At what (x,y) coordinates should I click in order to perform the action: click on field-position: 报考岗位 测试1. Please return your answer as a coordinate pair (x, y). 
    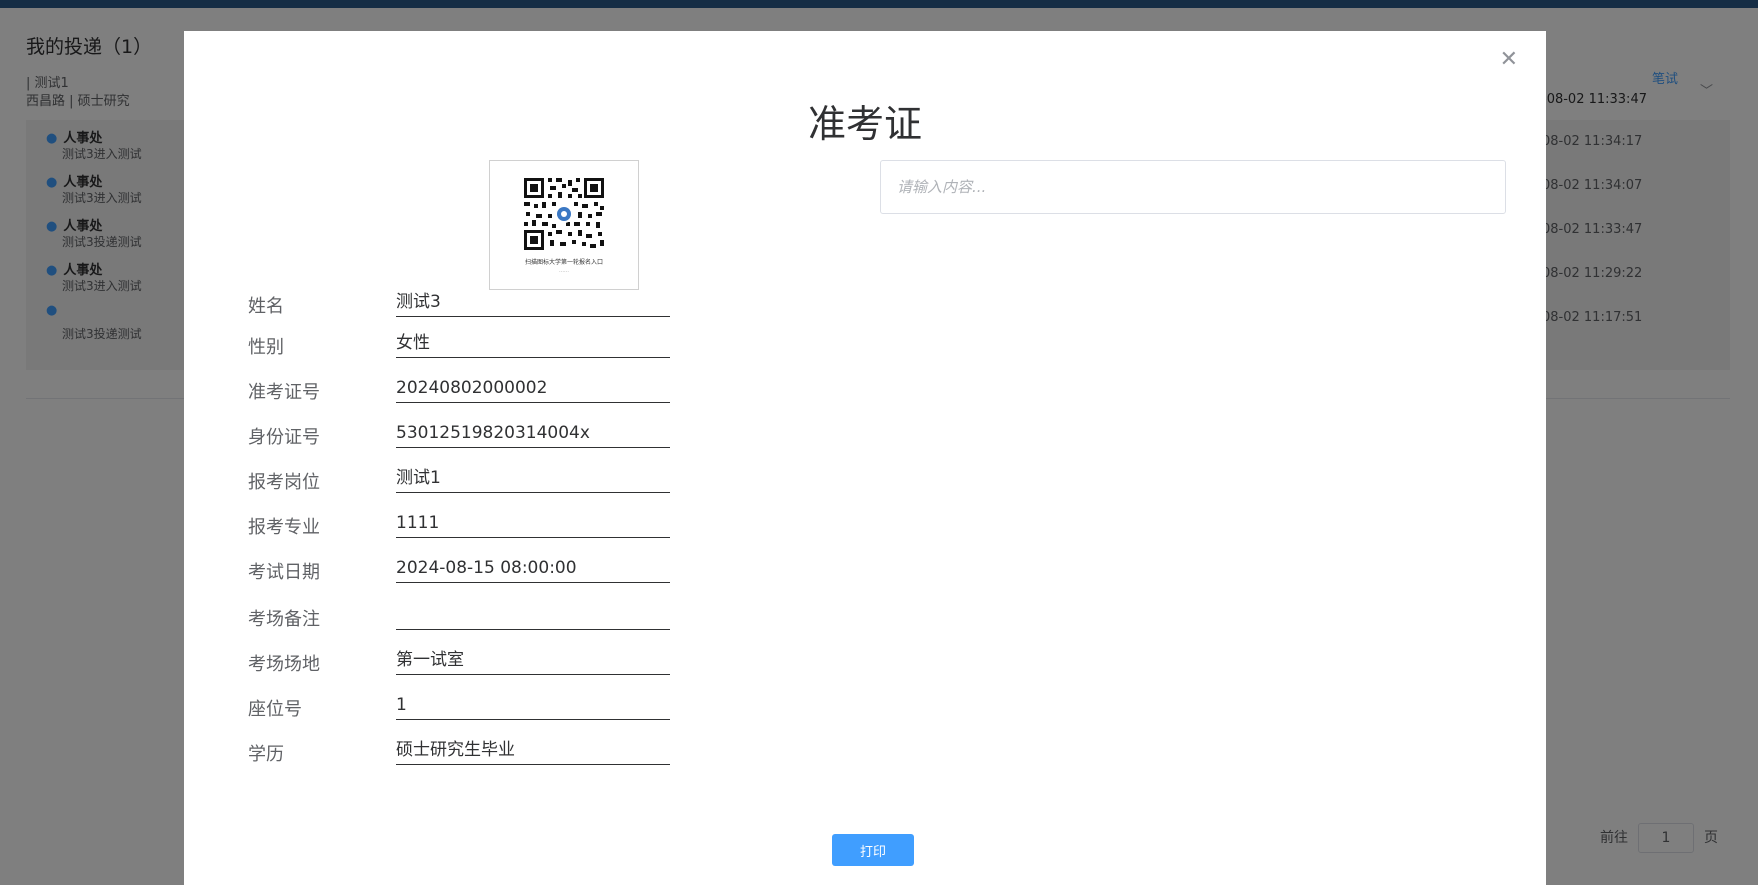
    Looking at the image, I should click on (468, 488).